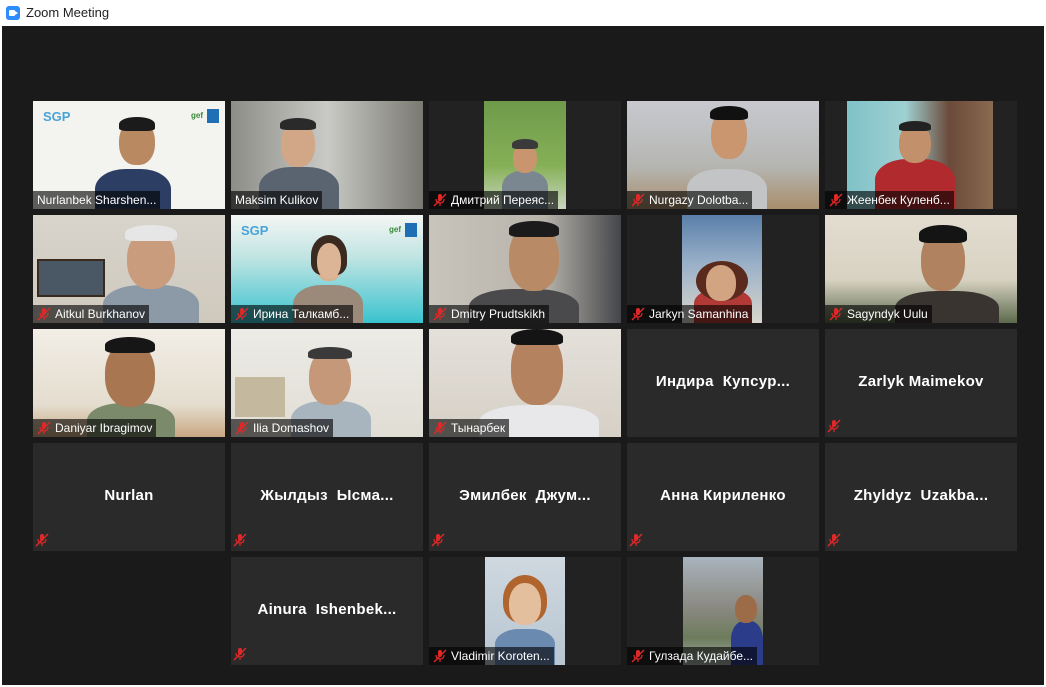 The width and height of the screenshot is (1046, 687). I want to click on participant-tile: Jarkyn Samanhina, so click(723, 269).